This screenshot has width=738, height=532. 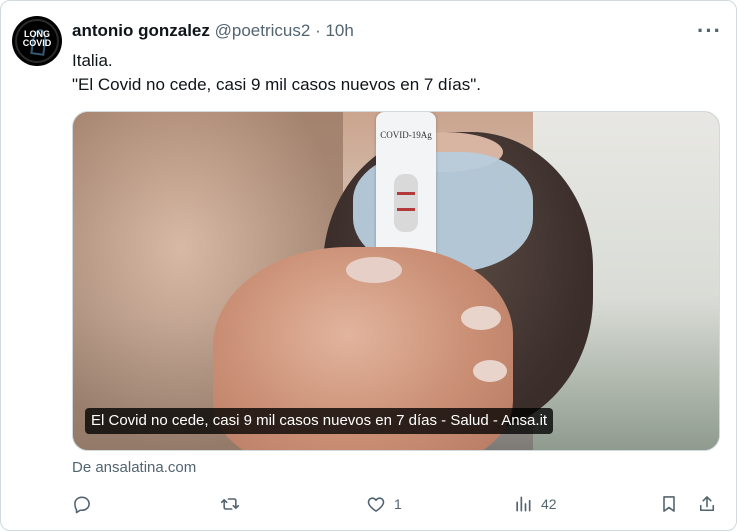 I want to click on views-button: 42, so click(x=535, y=504).